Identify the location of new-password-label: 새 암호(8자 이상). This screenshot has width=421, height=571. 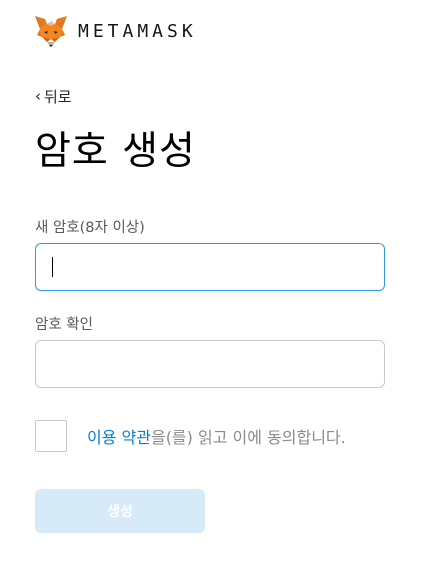
(90, 228).